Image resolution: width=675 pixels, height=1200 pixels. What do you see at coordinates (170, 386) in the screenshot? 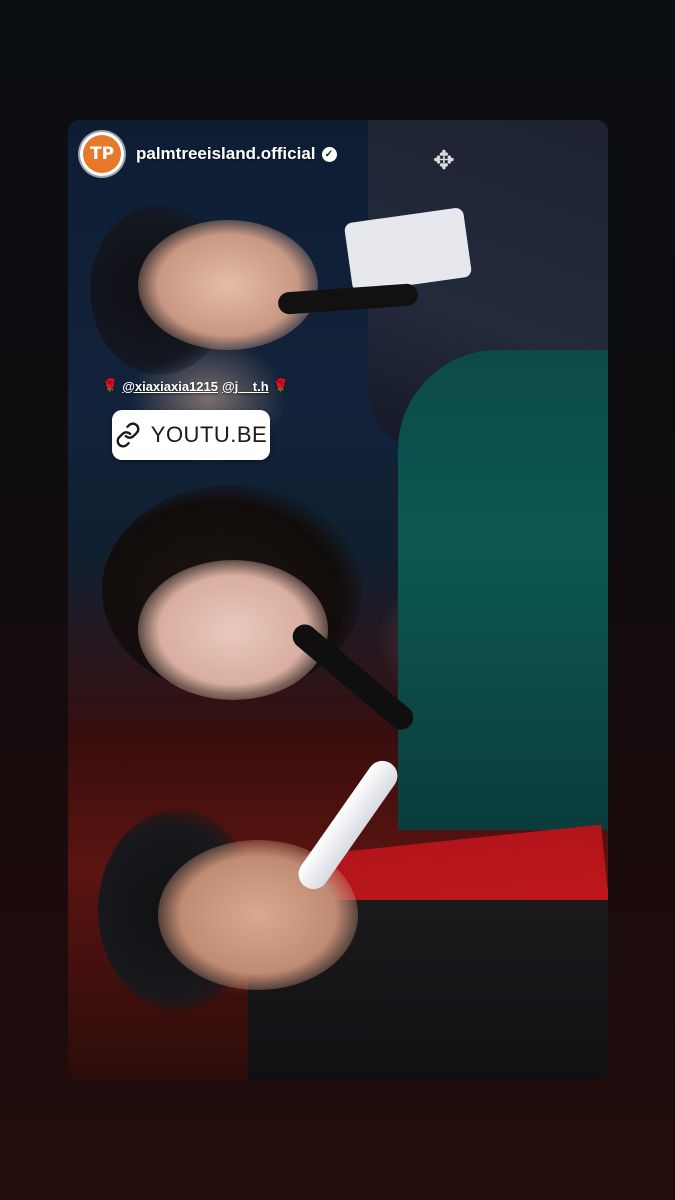
I see `mention-link: @xiaxiaxia1215` at bounding box center [170, 386].